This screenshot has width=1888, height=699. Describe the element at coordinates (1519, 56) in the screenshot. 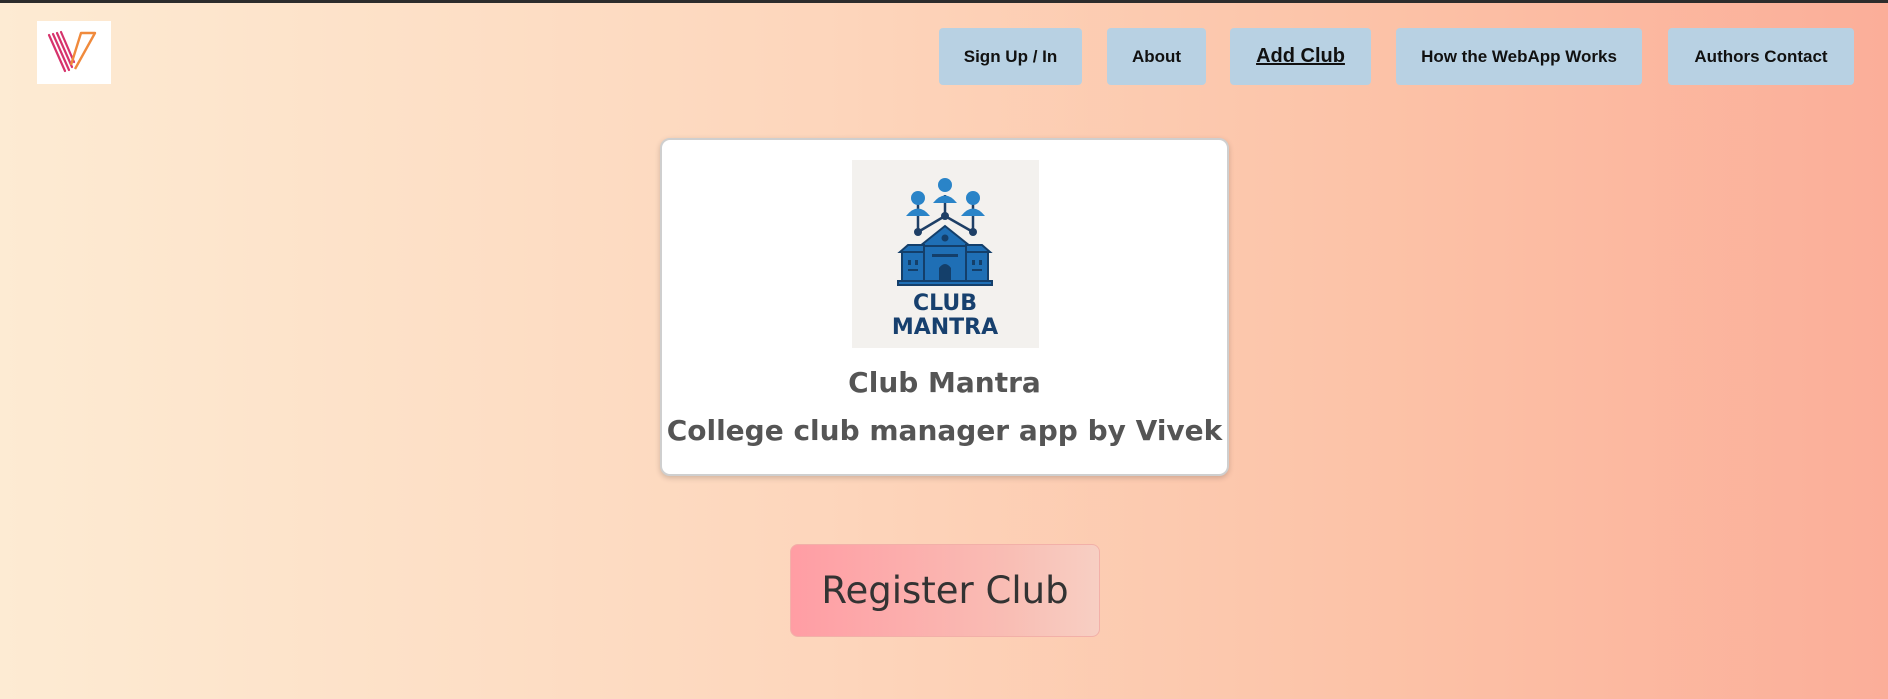

I see `how-webapp-works-button: How the WebApp Works` at that location.